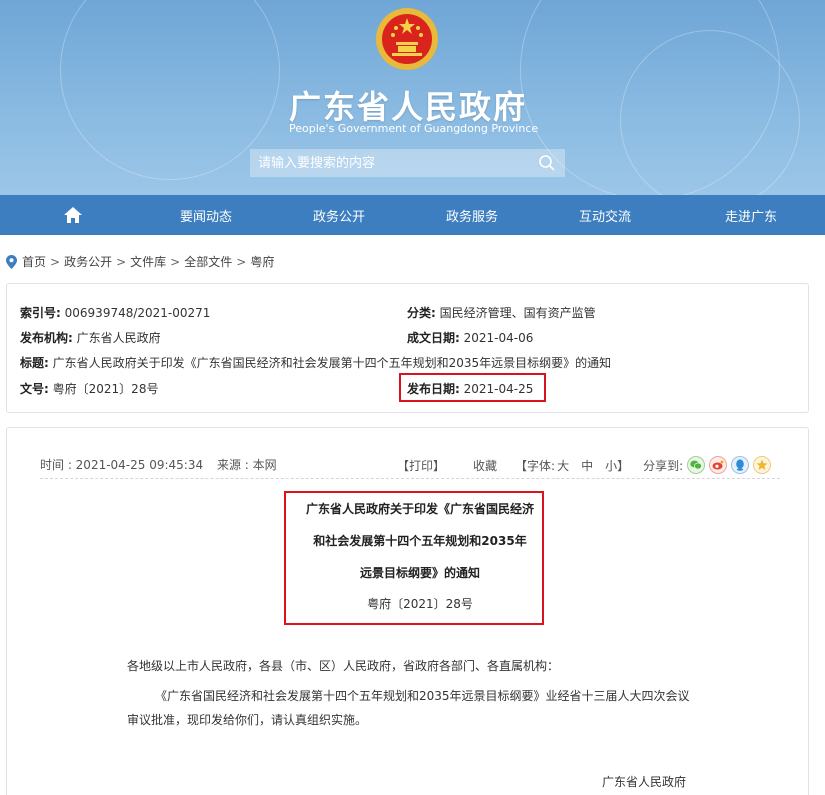  I want to click on salutation: 各地级以上市人民政府，各县（市、区）人民政府，省政府各部门、各直属机构：, so click(343, 666).